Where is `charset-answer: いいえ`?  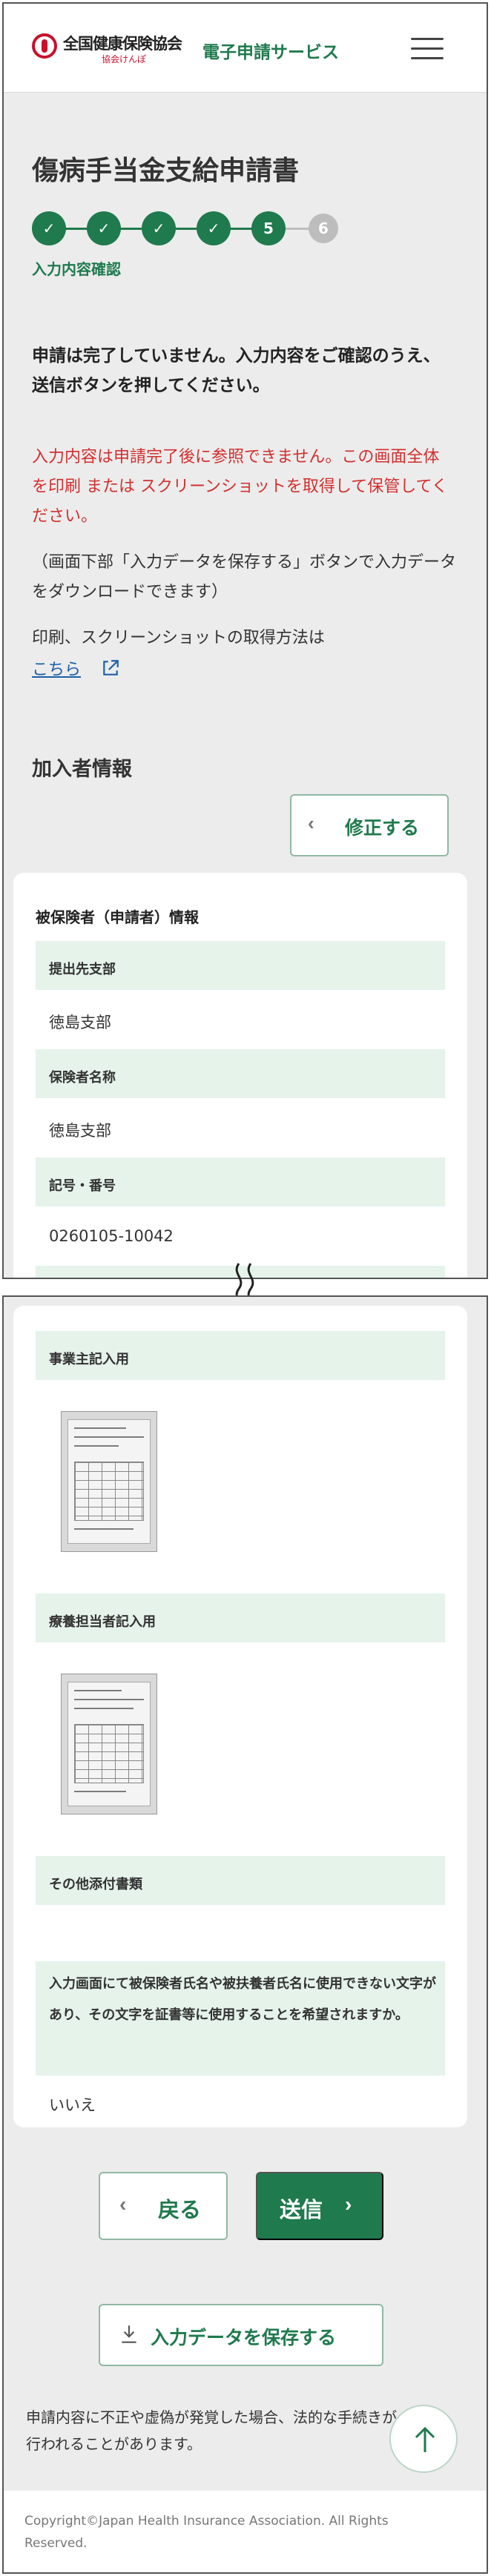
charset-answer: いいえ is located at coordinates (72, 2105).